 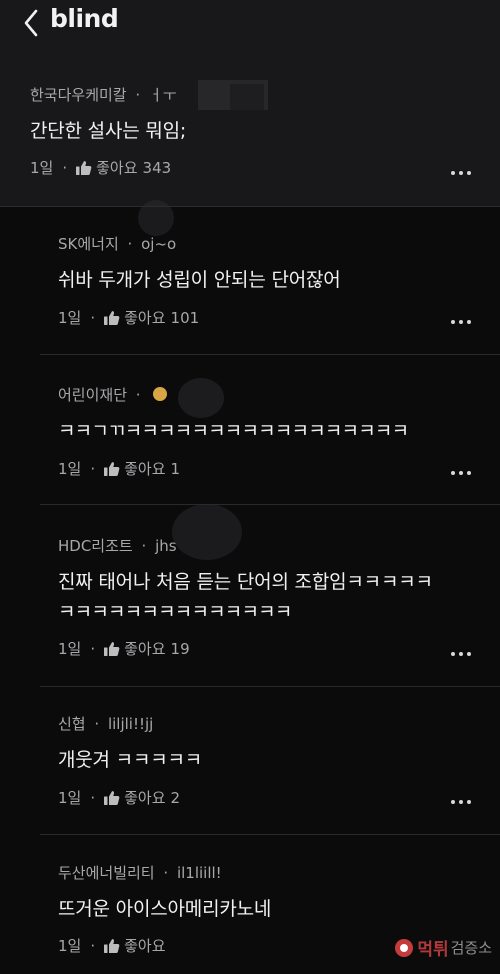 What do you see at coordinates (160, 394) in the screenshot?
I see `badge-icon` at bounding box center [160, 394].